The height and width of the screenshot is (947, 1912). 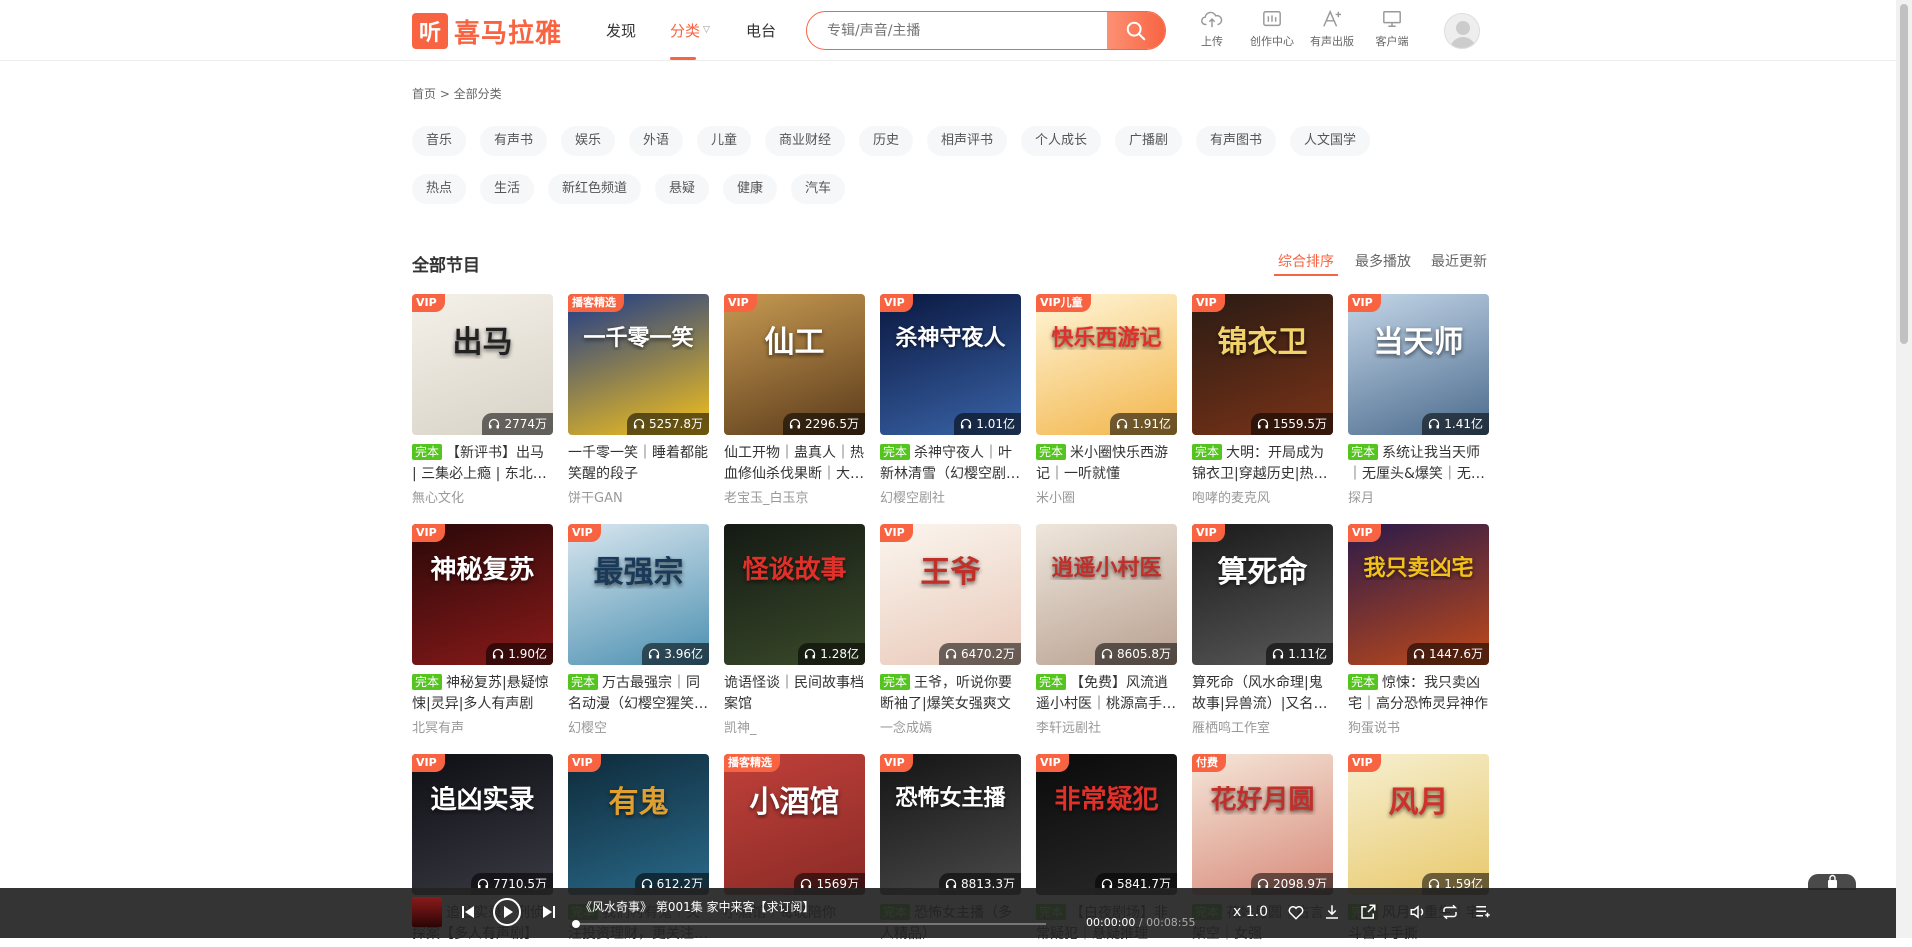 I want to click on album-card: 杀神守夜人 VIP 1.01亿完本杀神守夜人｜叶新林清雪（幻樱空剧社） 幻樱空剧社, so click(x=950, y=400).